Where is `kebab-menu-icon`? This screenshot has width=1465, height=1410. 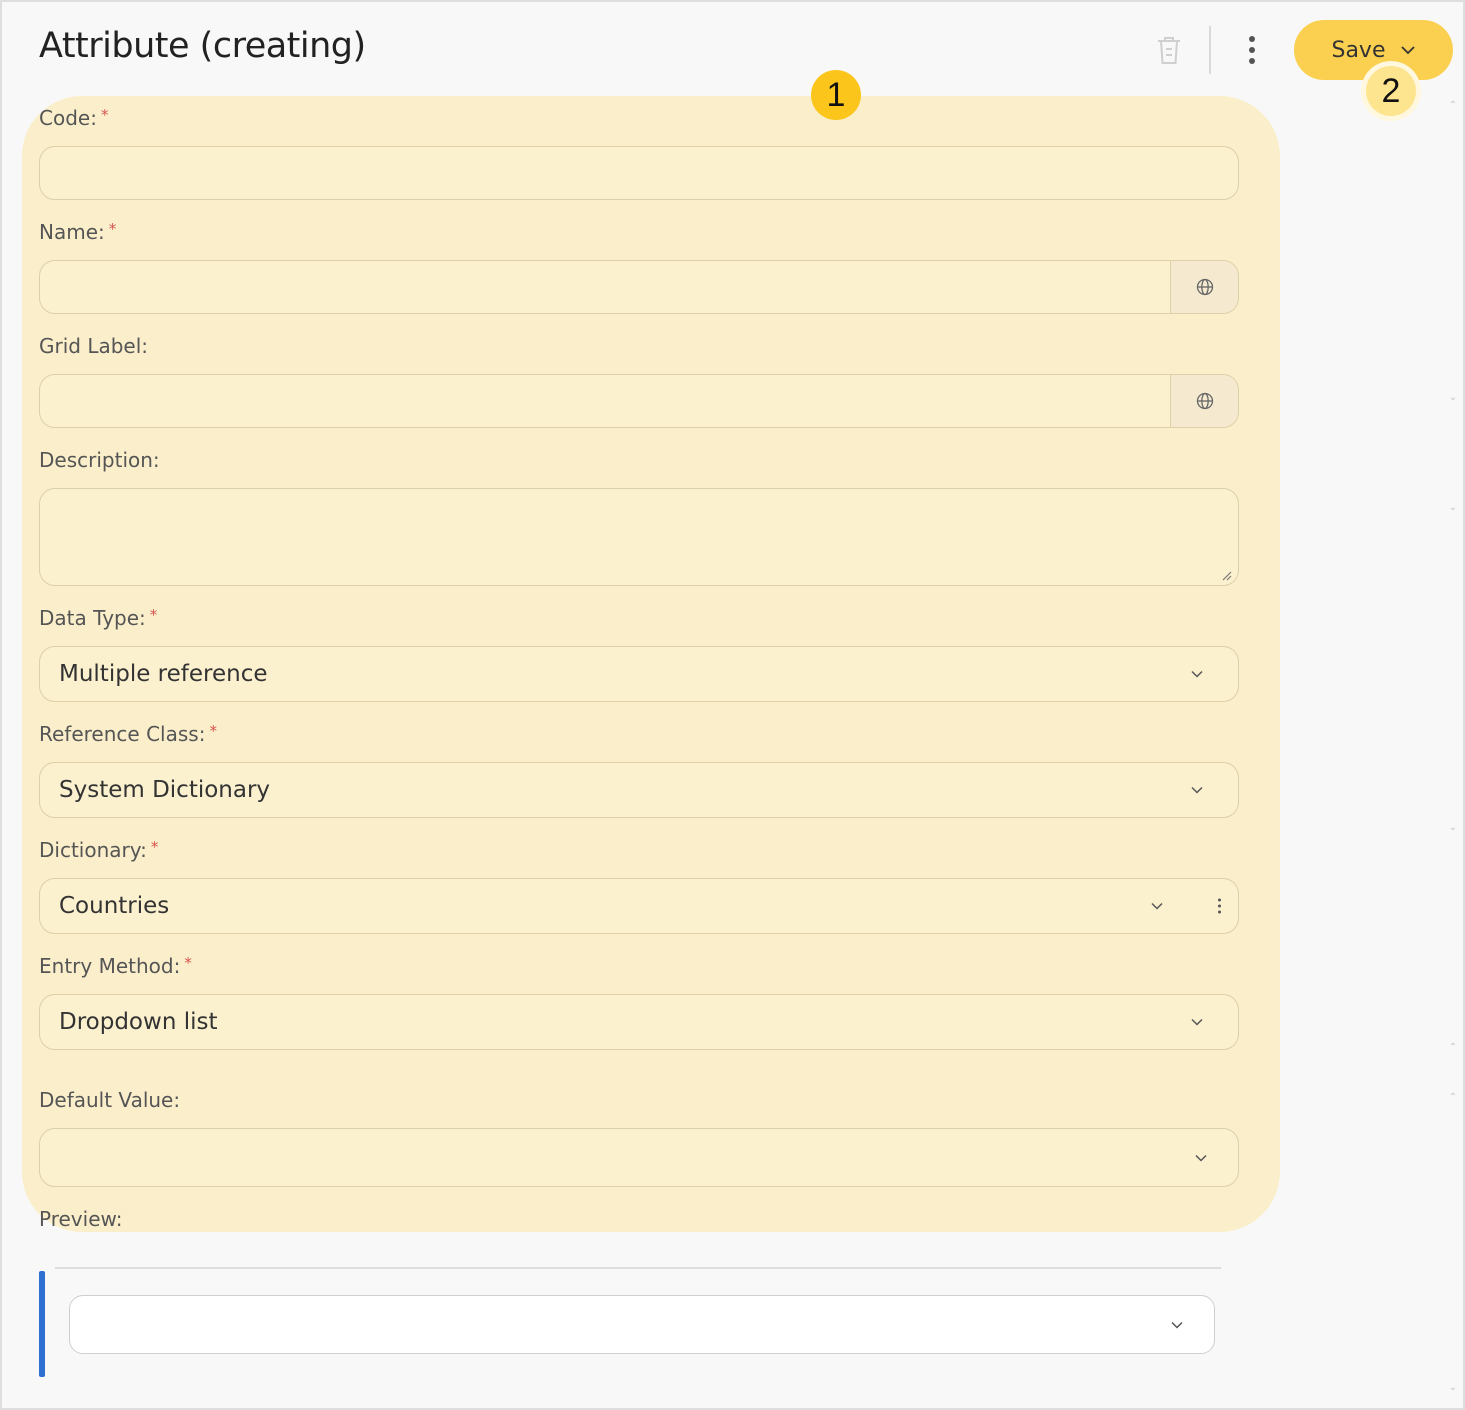 kebab-menu-icon is located at coordinates (1252, 39).